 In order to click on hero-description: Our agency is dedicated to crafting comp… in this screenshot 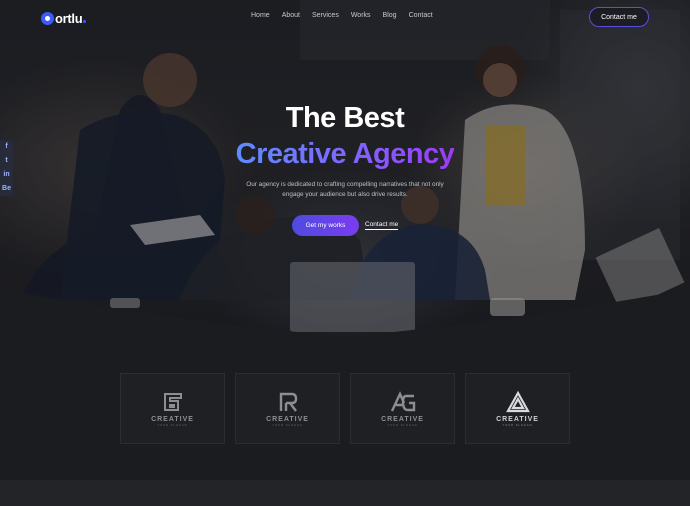, I will do `click(345, 189)`.